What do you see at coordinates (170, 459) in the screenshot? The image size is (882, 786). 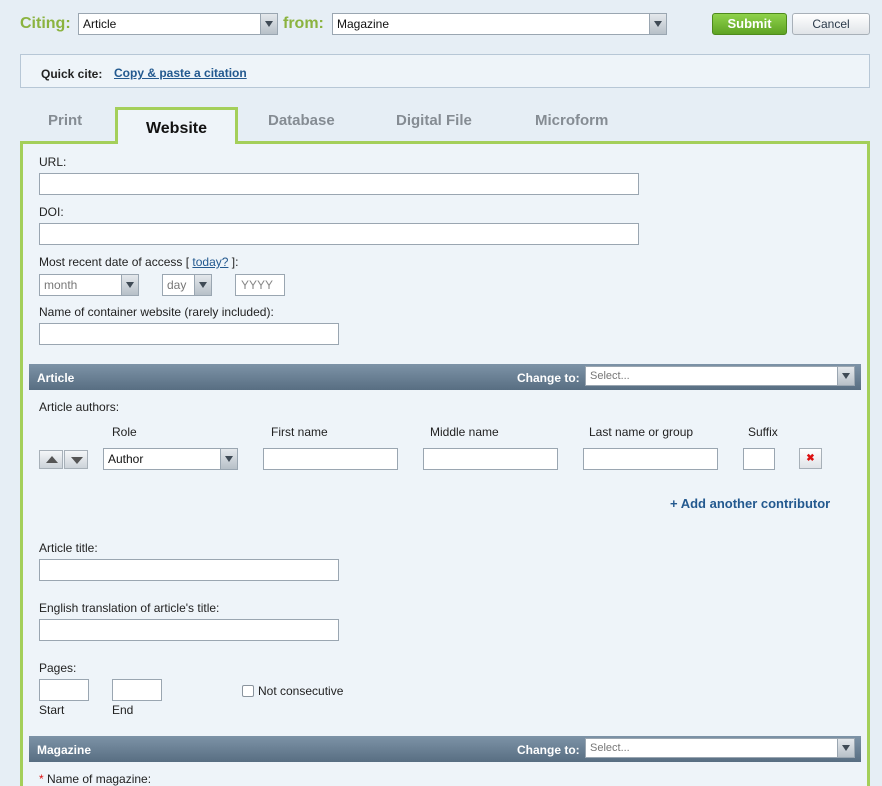 I see `role-select: Author` at bounding box center [170, 459].